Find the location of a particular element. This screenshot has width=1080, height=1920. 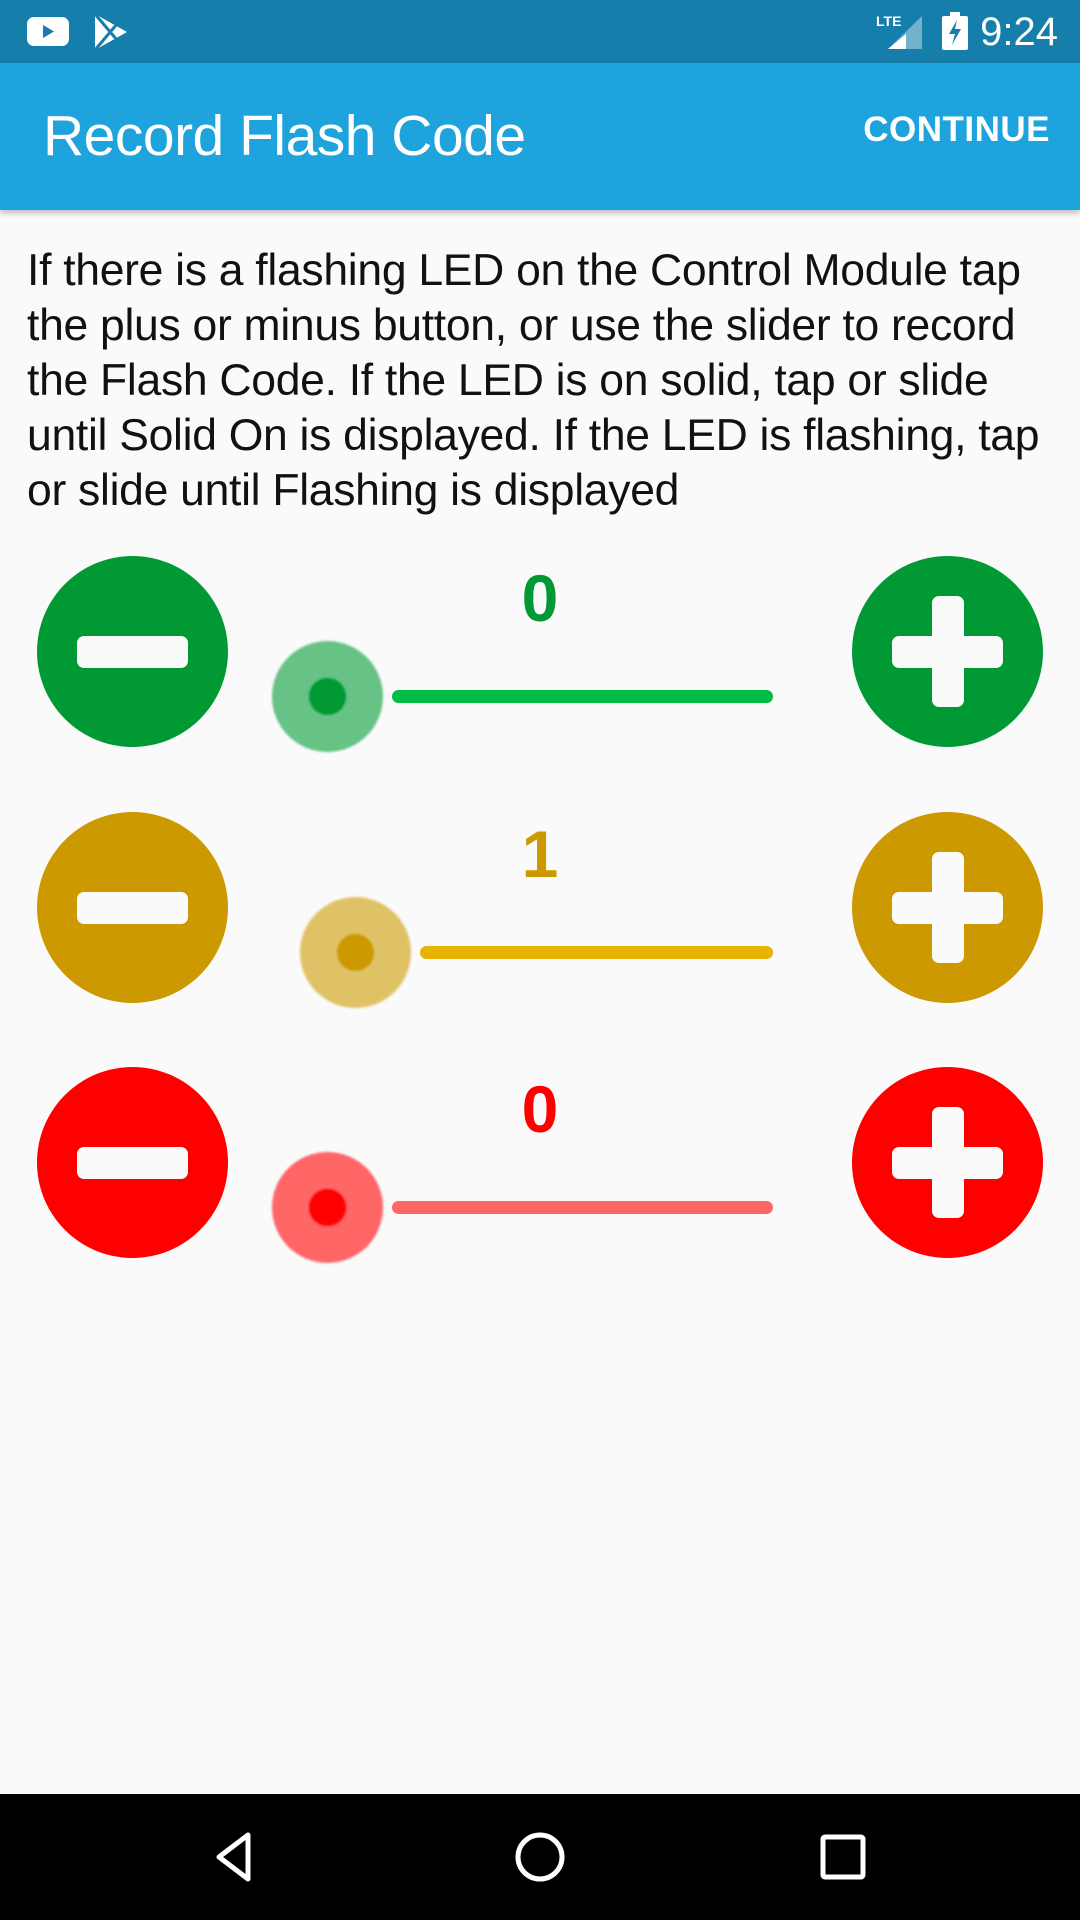

page-title: Record Flash Code is located at coordinates (284, 136).